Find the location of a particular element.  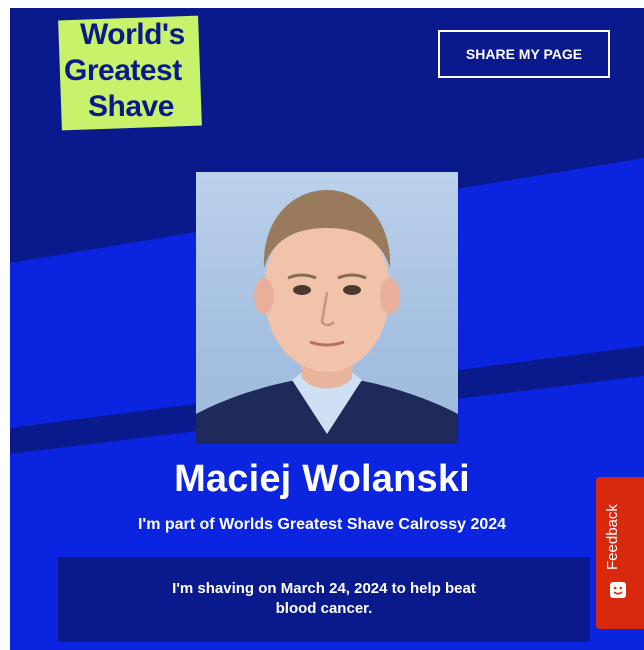

logo-line-2: Greatest is located at coordinates (123, 70).